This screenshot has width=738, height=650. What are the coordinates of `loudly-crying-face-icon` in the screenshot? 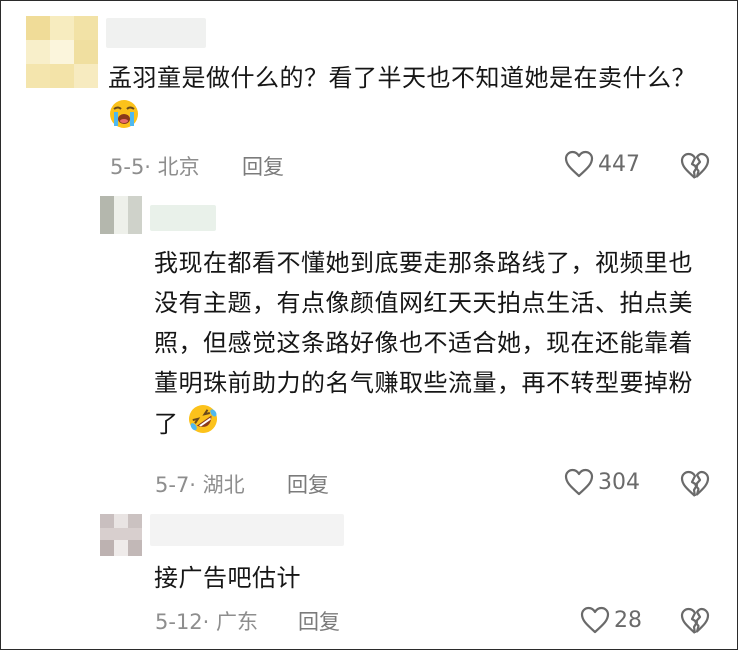 It's located at (124, 120).